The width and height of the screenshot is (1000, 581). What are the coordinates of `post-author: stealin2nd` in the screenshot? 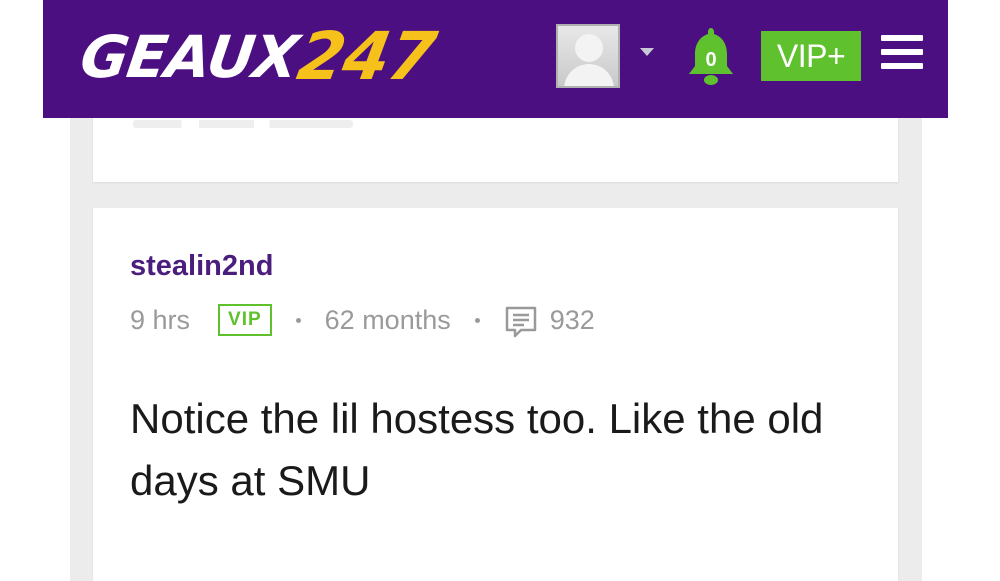 It's located at (201, 266).